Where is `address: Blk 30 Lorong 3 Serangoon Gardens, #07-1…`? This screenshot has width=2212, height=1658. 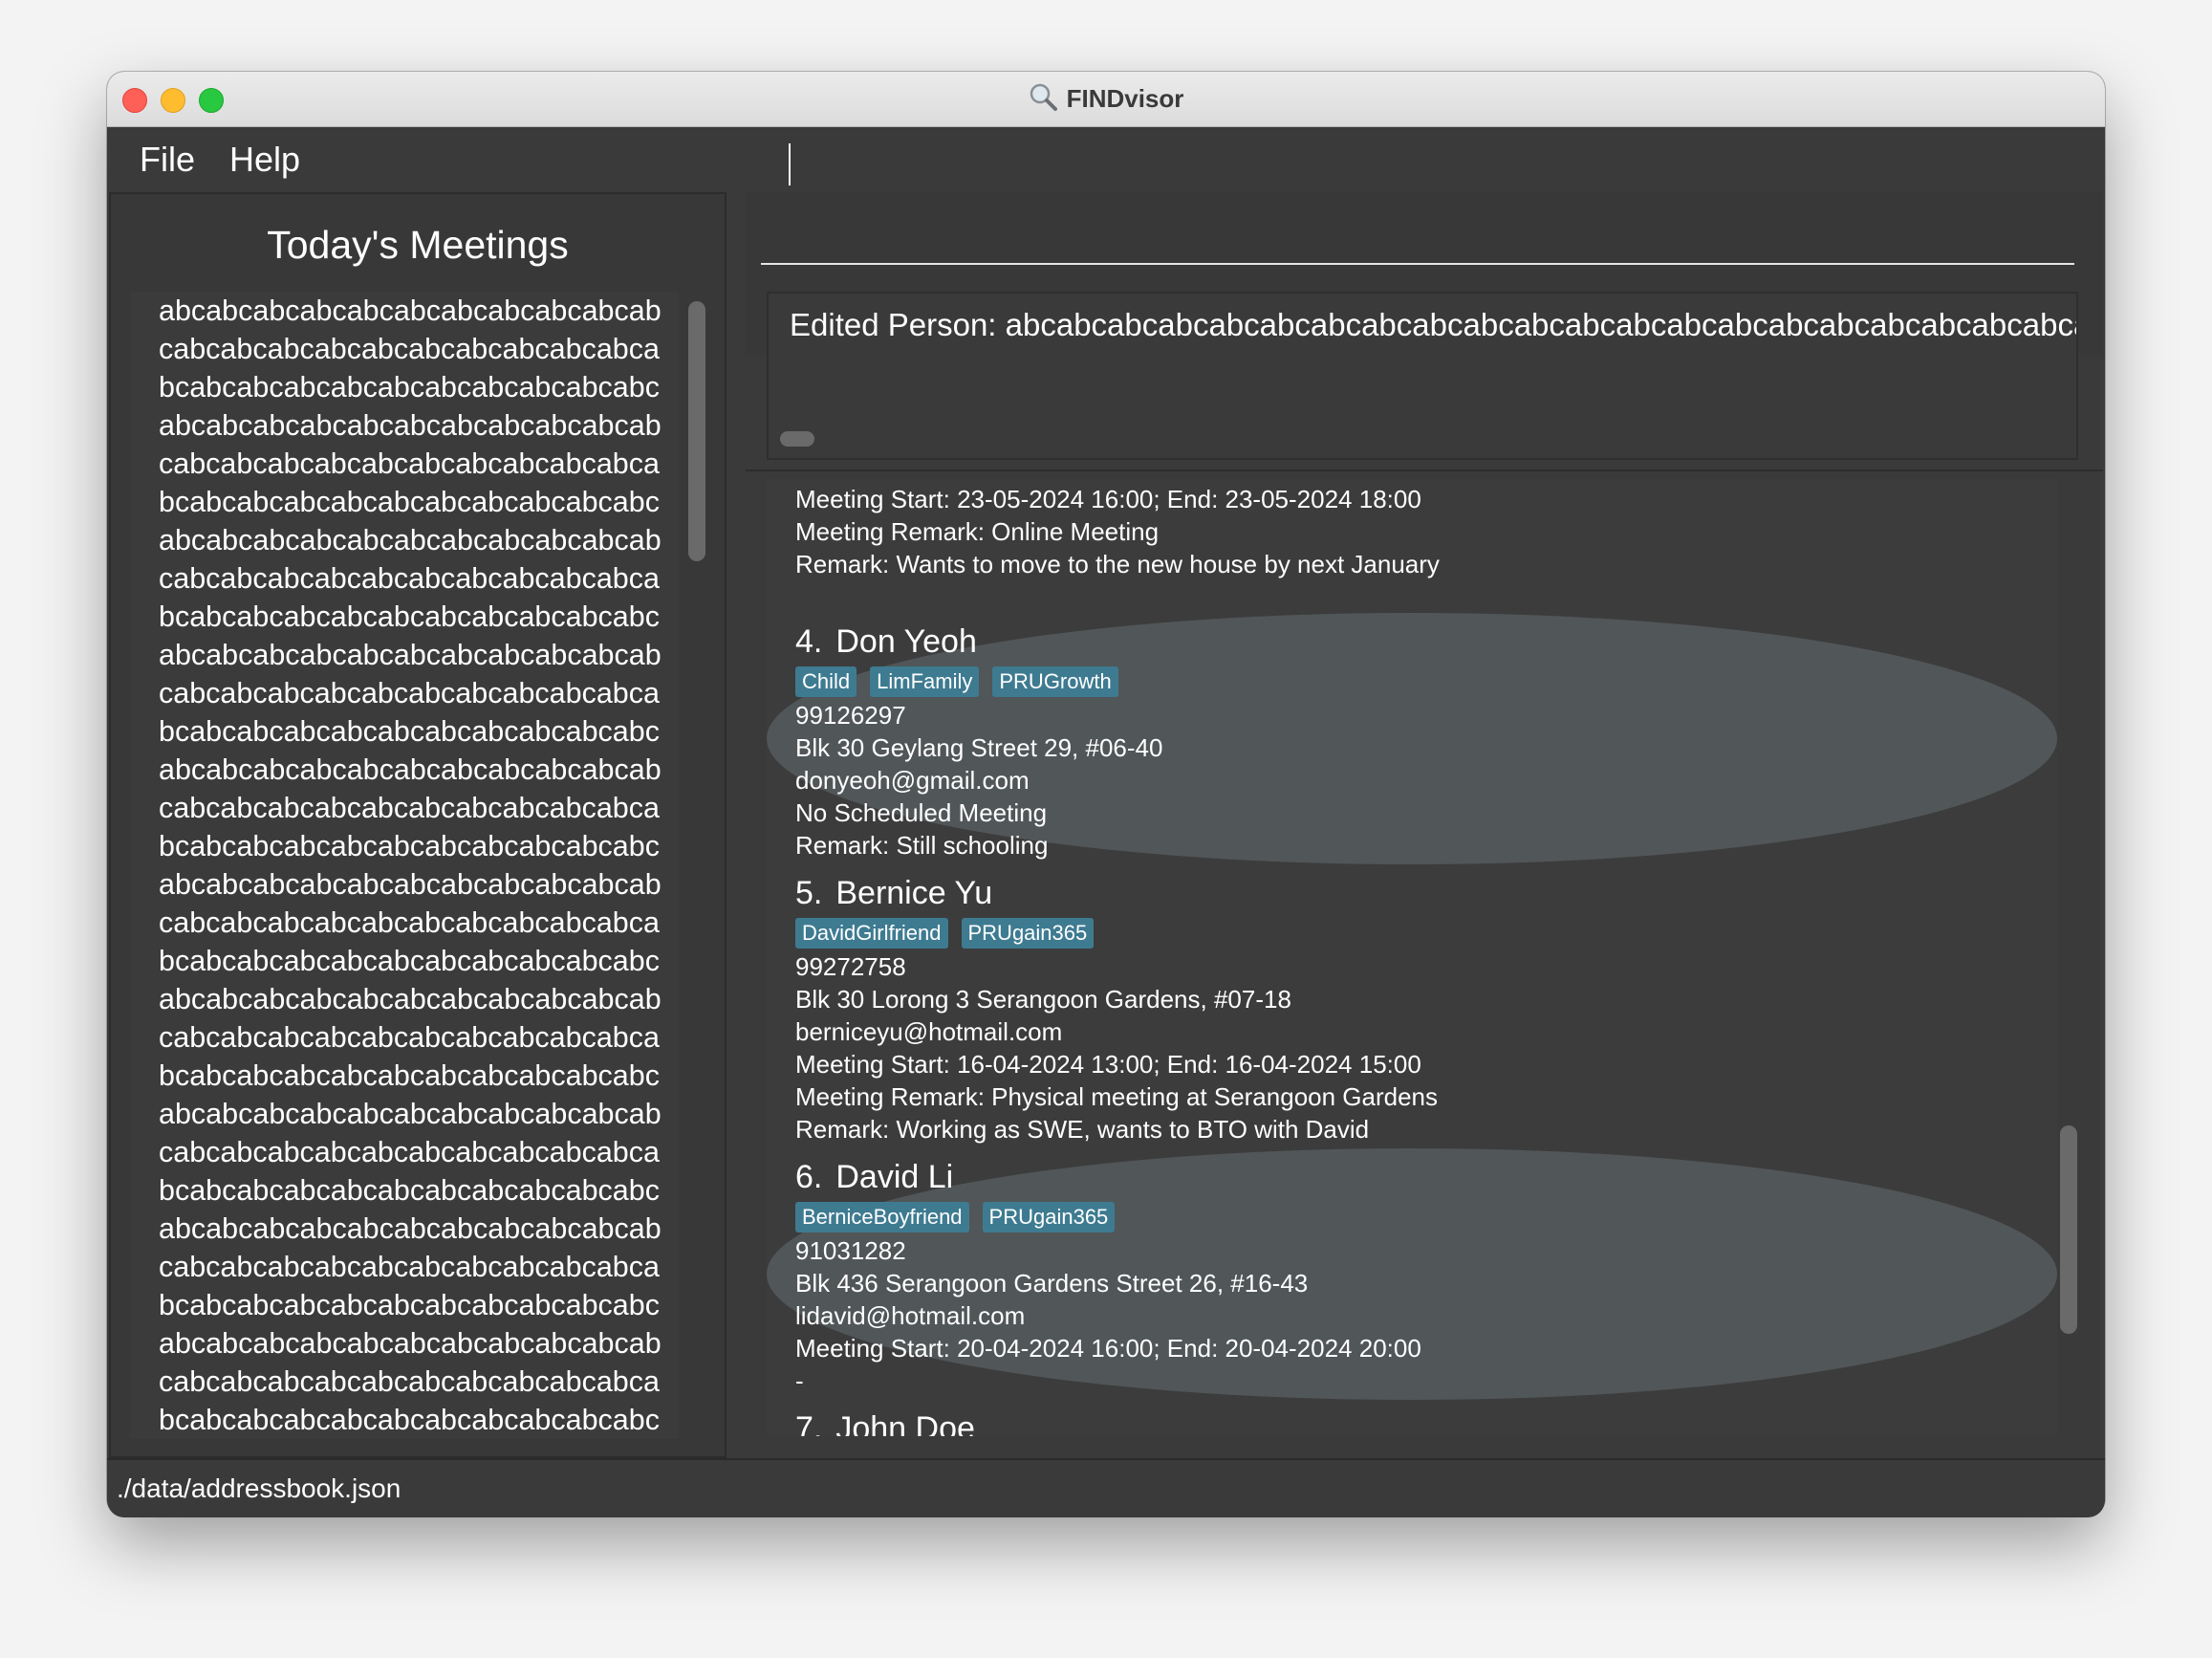
address: Blk 30 Lorong 3 Serangoon Gardens, #07-1… is located at coordinates (1043, 999).